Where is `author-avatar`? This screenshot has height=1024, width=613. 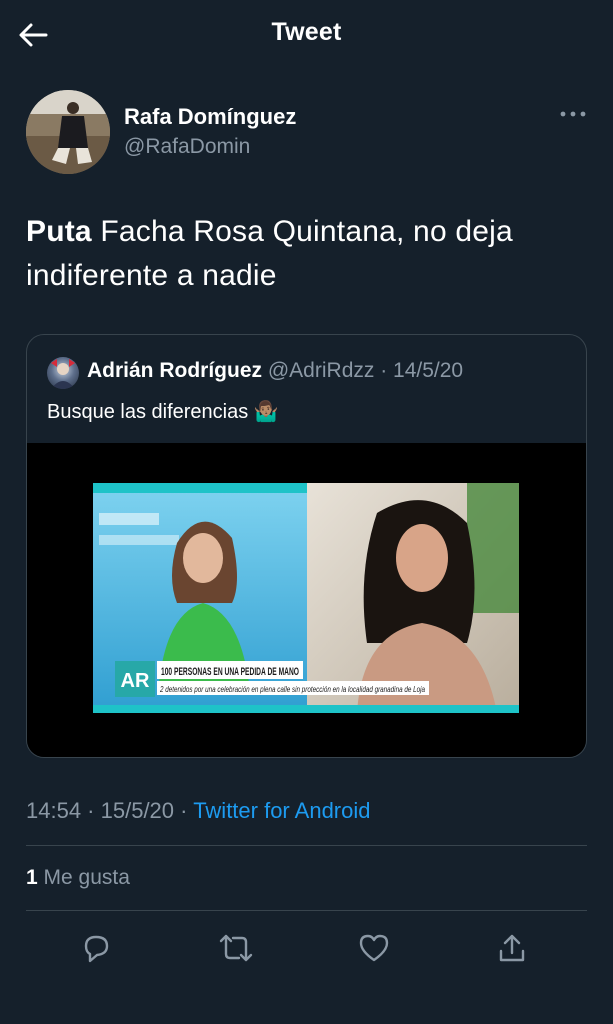
author-avatar is located at coordinates (68, 132).